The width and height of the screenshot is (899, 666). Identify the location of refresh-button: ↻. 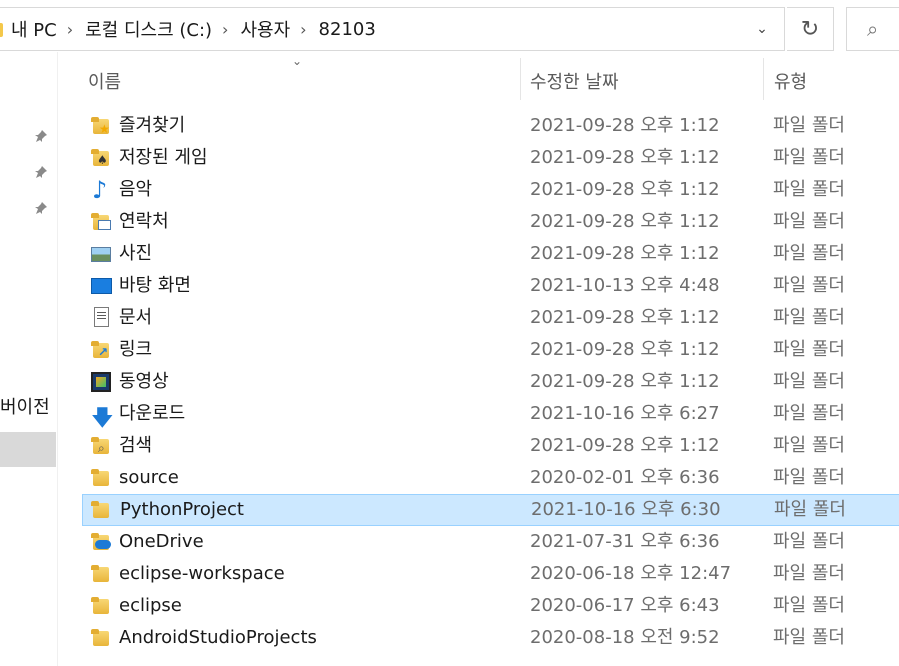
(810, 29).